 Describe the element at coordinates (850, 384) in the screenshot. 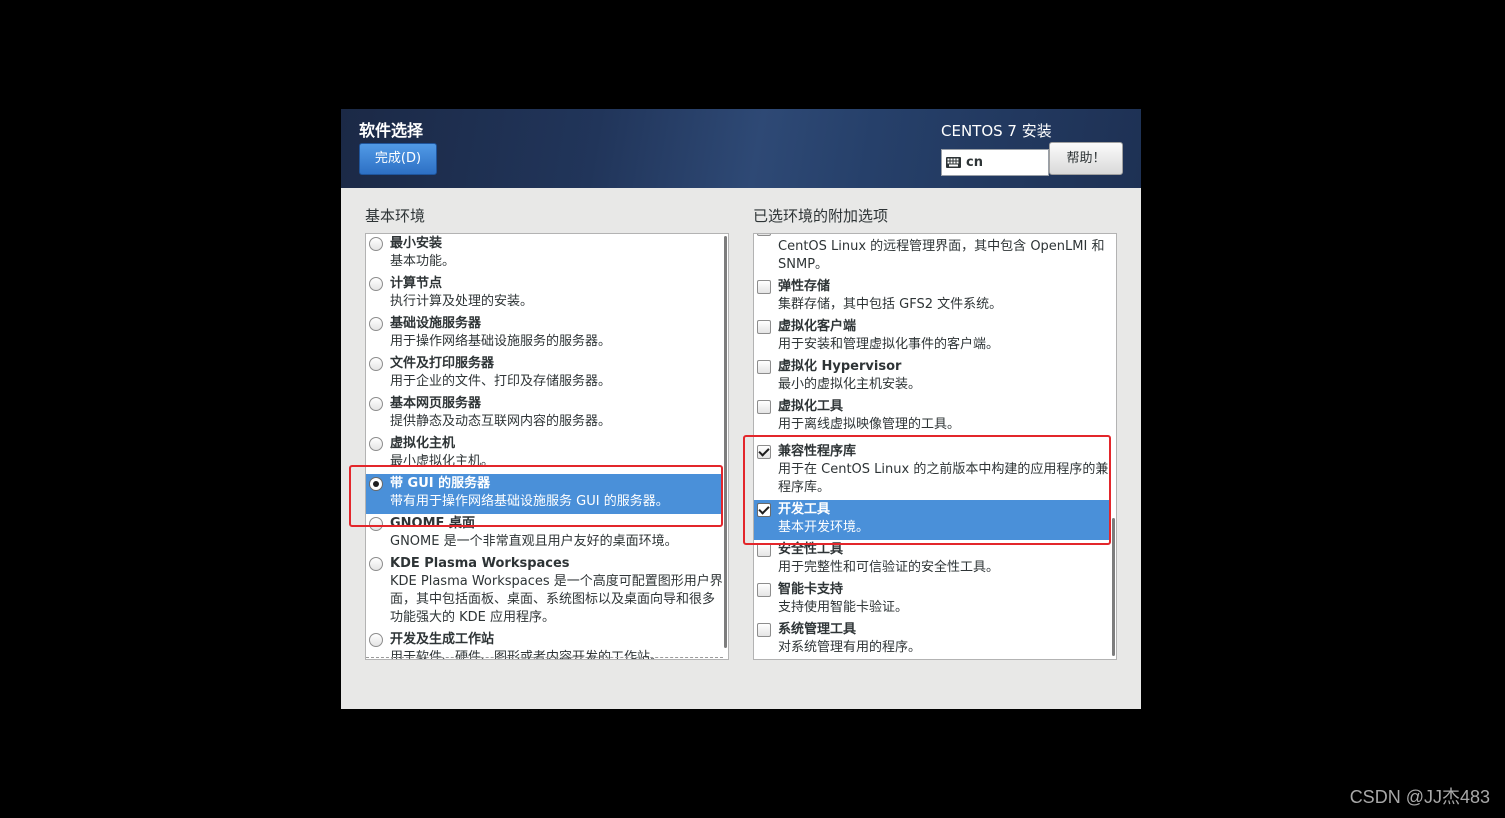

I see `option-description: 最小的虚拟化主机安装。` at that location.